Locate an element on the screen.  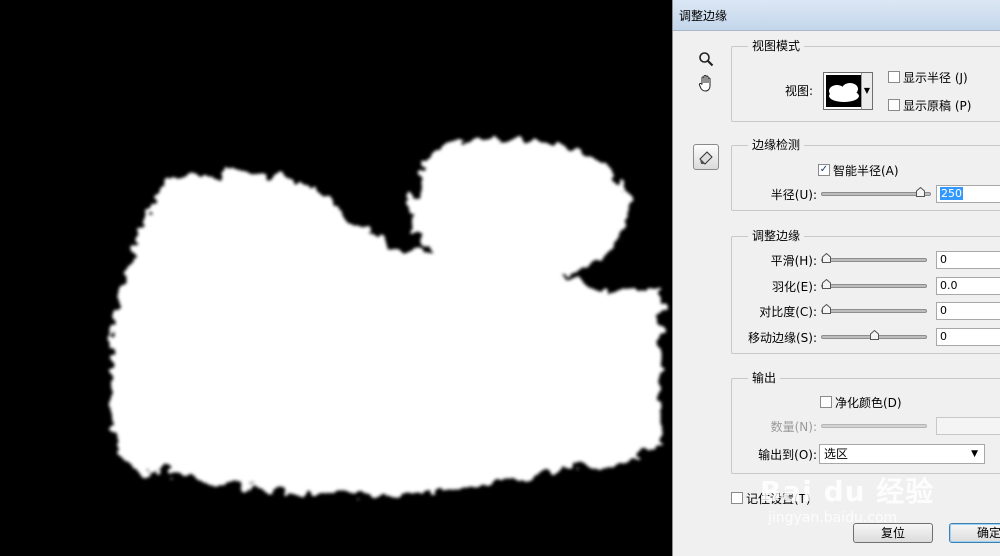
contrast-label: 对比度(C): is located at coordinates (788, 312).